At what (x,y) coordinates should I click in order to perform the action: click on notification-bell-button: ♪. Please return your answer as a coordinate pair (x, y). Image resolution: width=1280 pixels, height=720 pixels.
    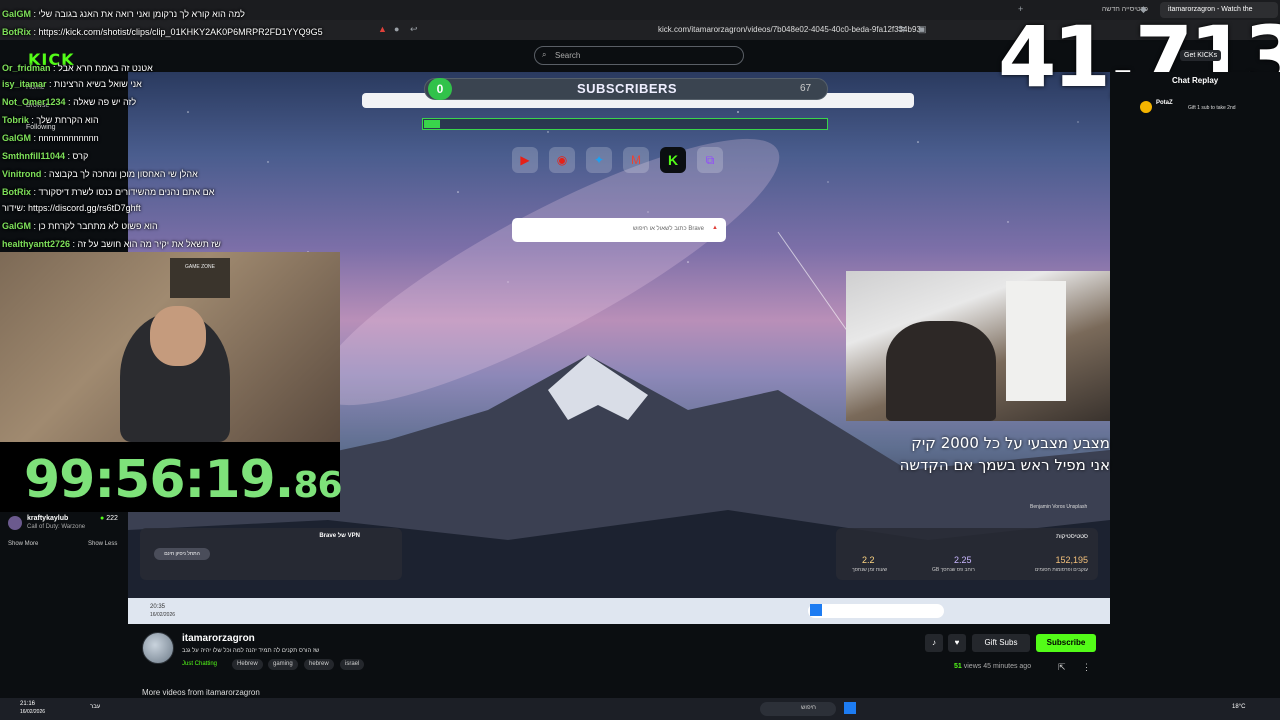
    Looking at the image, I should click on (934, 643).